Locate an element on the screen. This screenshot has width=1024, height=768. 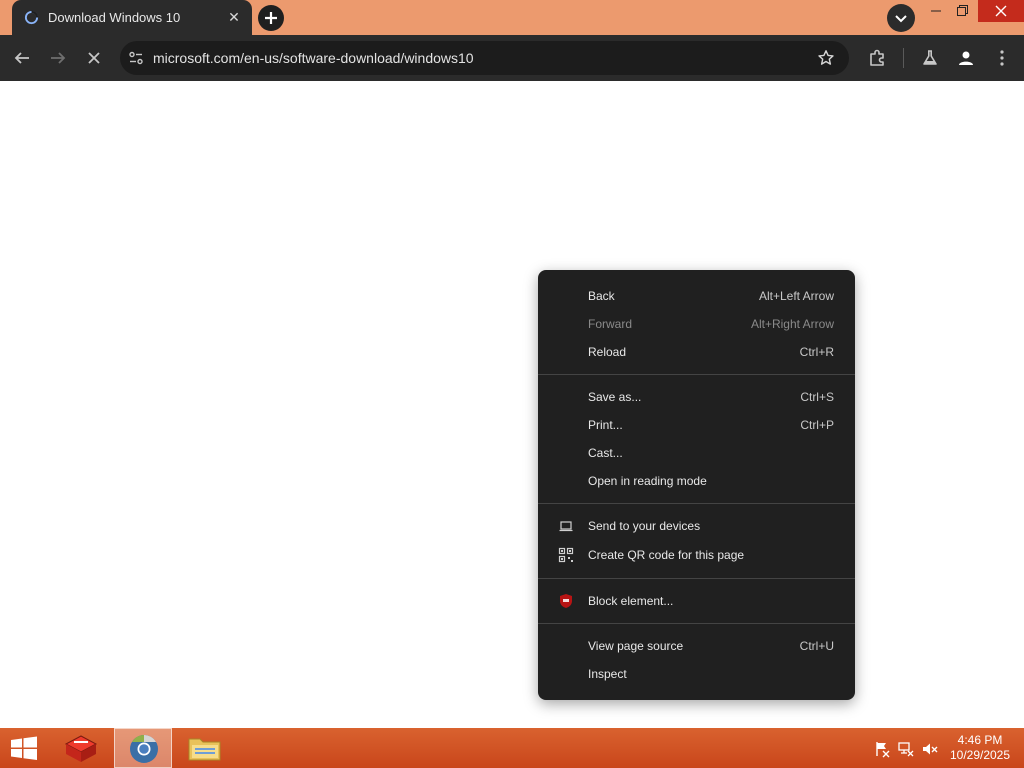
taskbar-app-toolbox is located at coordinates (81, 748).